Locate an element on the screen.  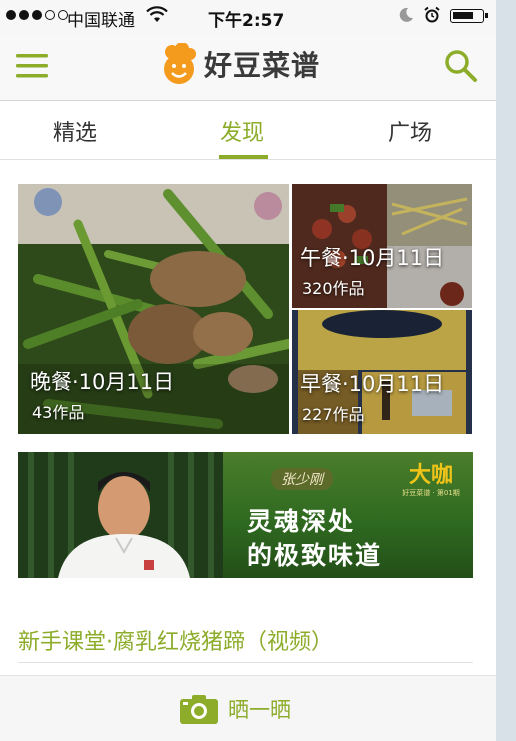
app-header: 好豆菜谱 is located at coordinates (248, 67).